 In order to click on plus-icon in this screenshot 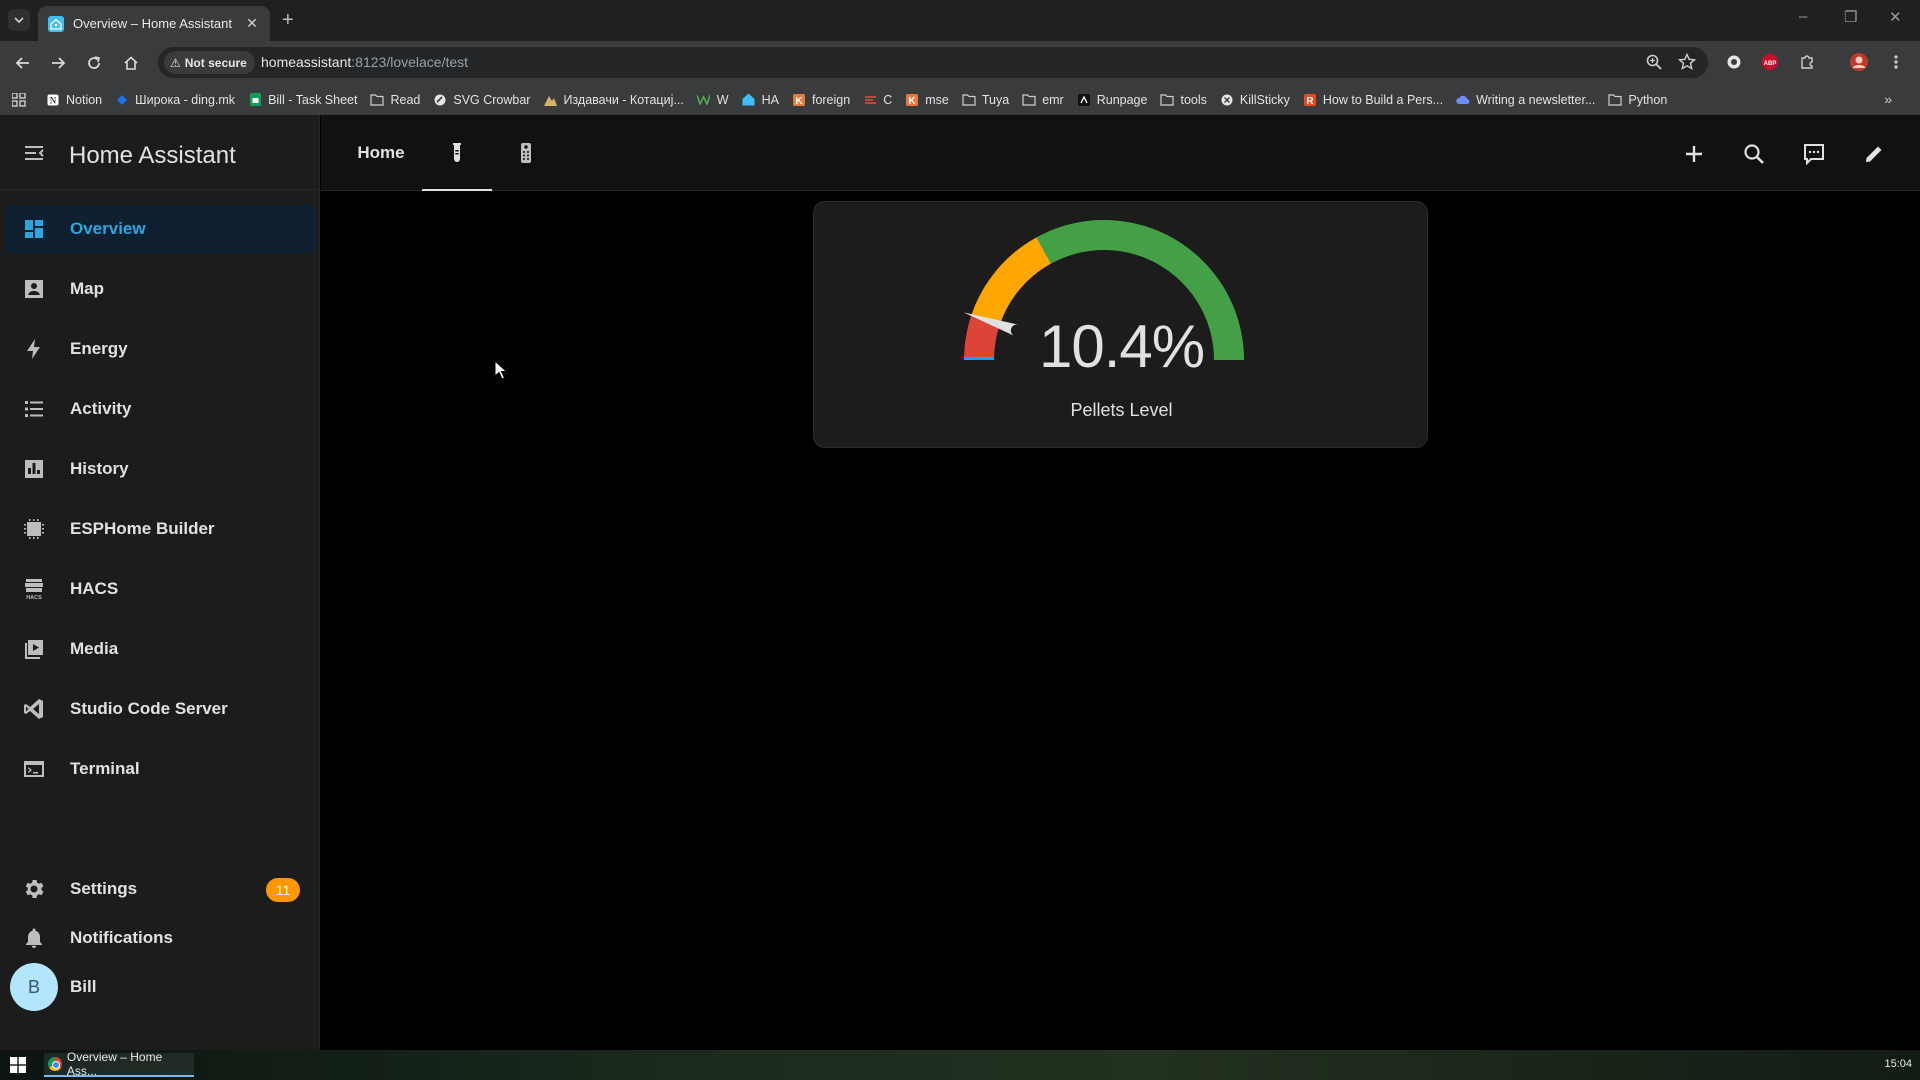, I will do `click(1694, 154)`.